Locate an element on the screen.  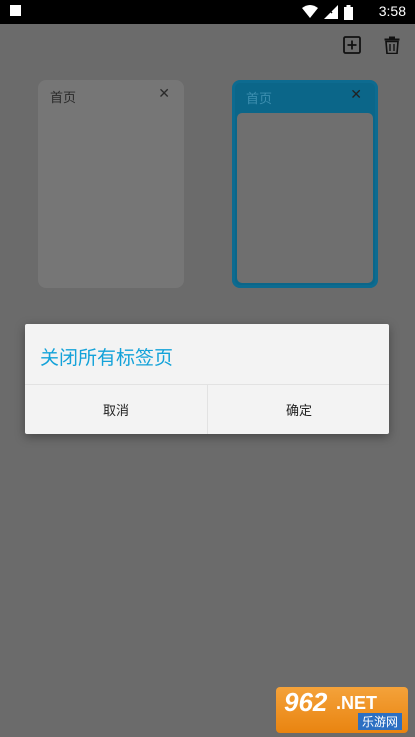
tab-preview is located at coordinates (305, 198).